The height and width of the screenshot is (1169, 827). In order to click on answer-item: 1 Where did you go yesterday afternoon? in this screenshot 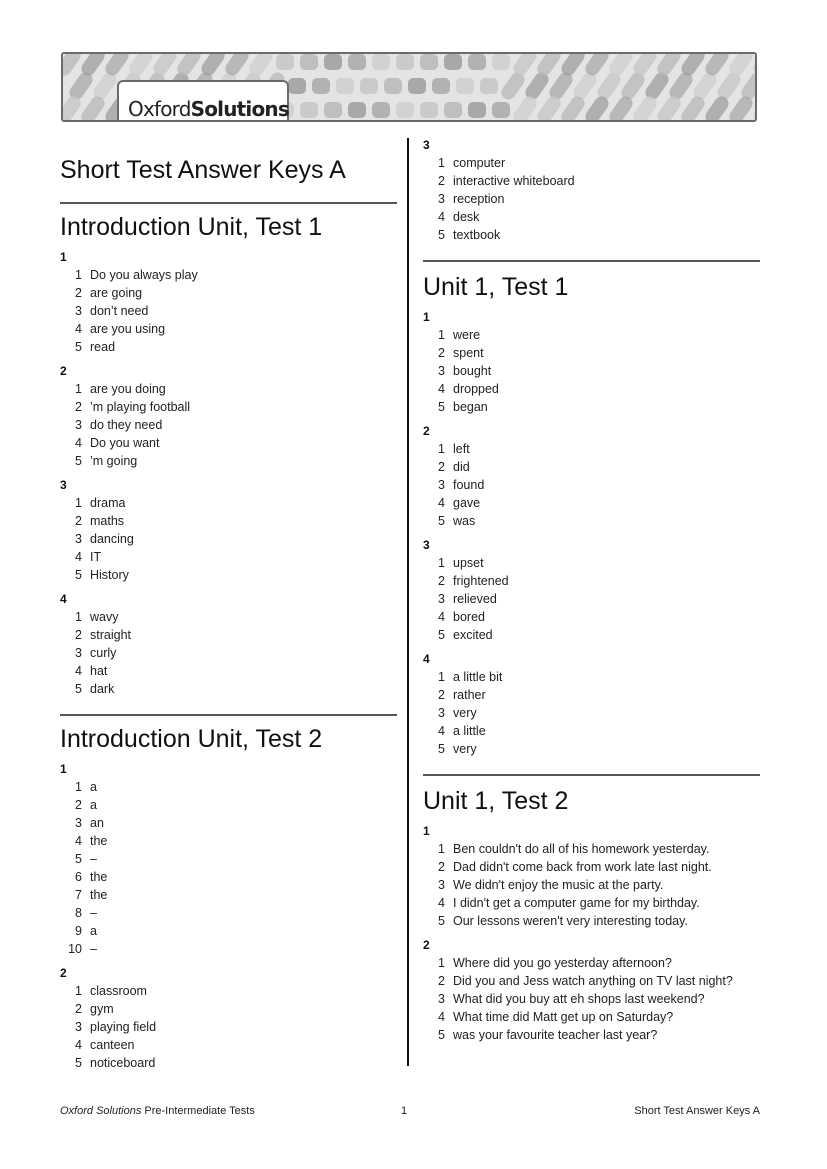, I will do `click(591, 963)`.